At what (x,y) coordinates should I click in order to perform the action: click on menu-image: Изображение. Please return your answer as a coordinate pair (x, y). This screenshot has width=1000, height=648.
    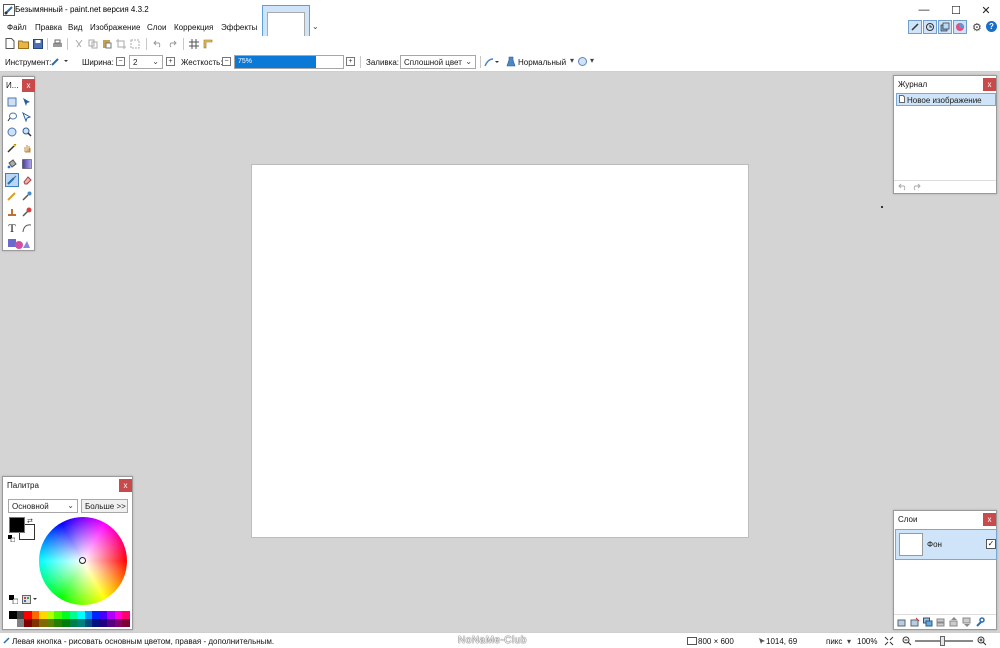
    Looking at the image, I should click on (115, 27).